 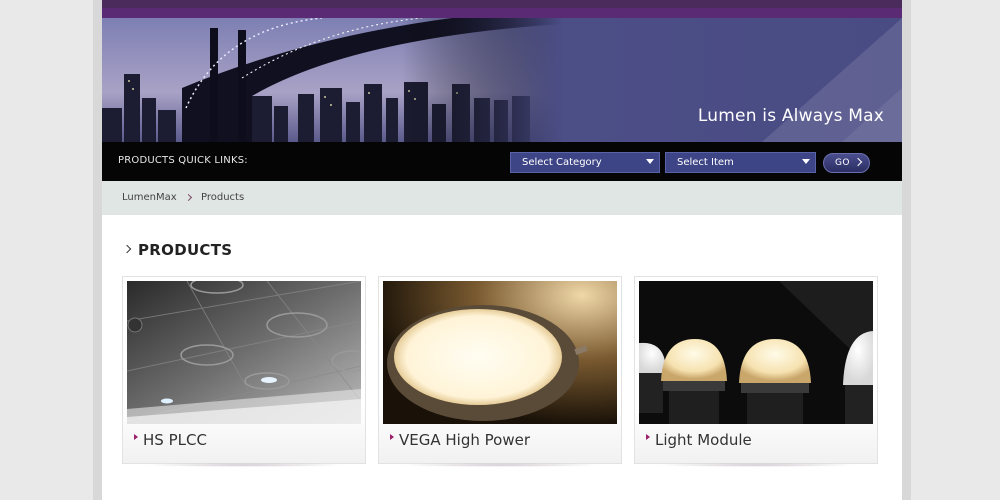 What do you see at coordinates (502, 13) in the screenshot?
I see `top-accent-bar` at bounding box center [502, 13].